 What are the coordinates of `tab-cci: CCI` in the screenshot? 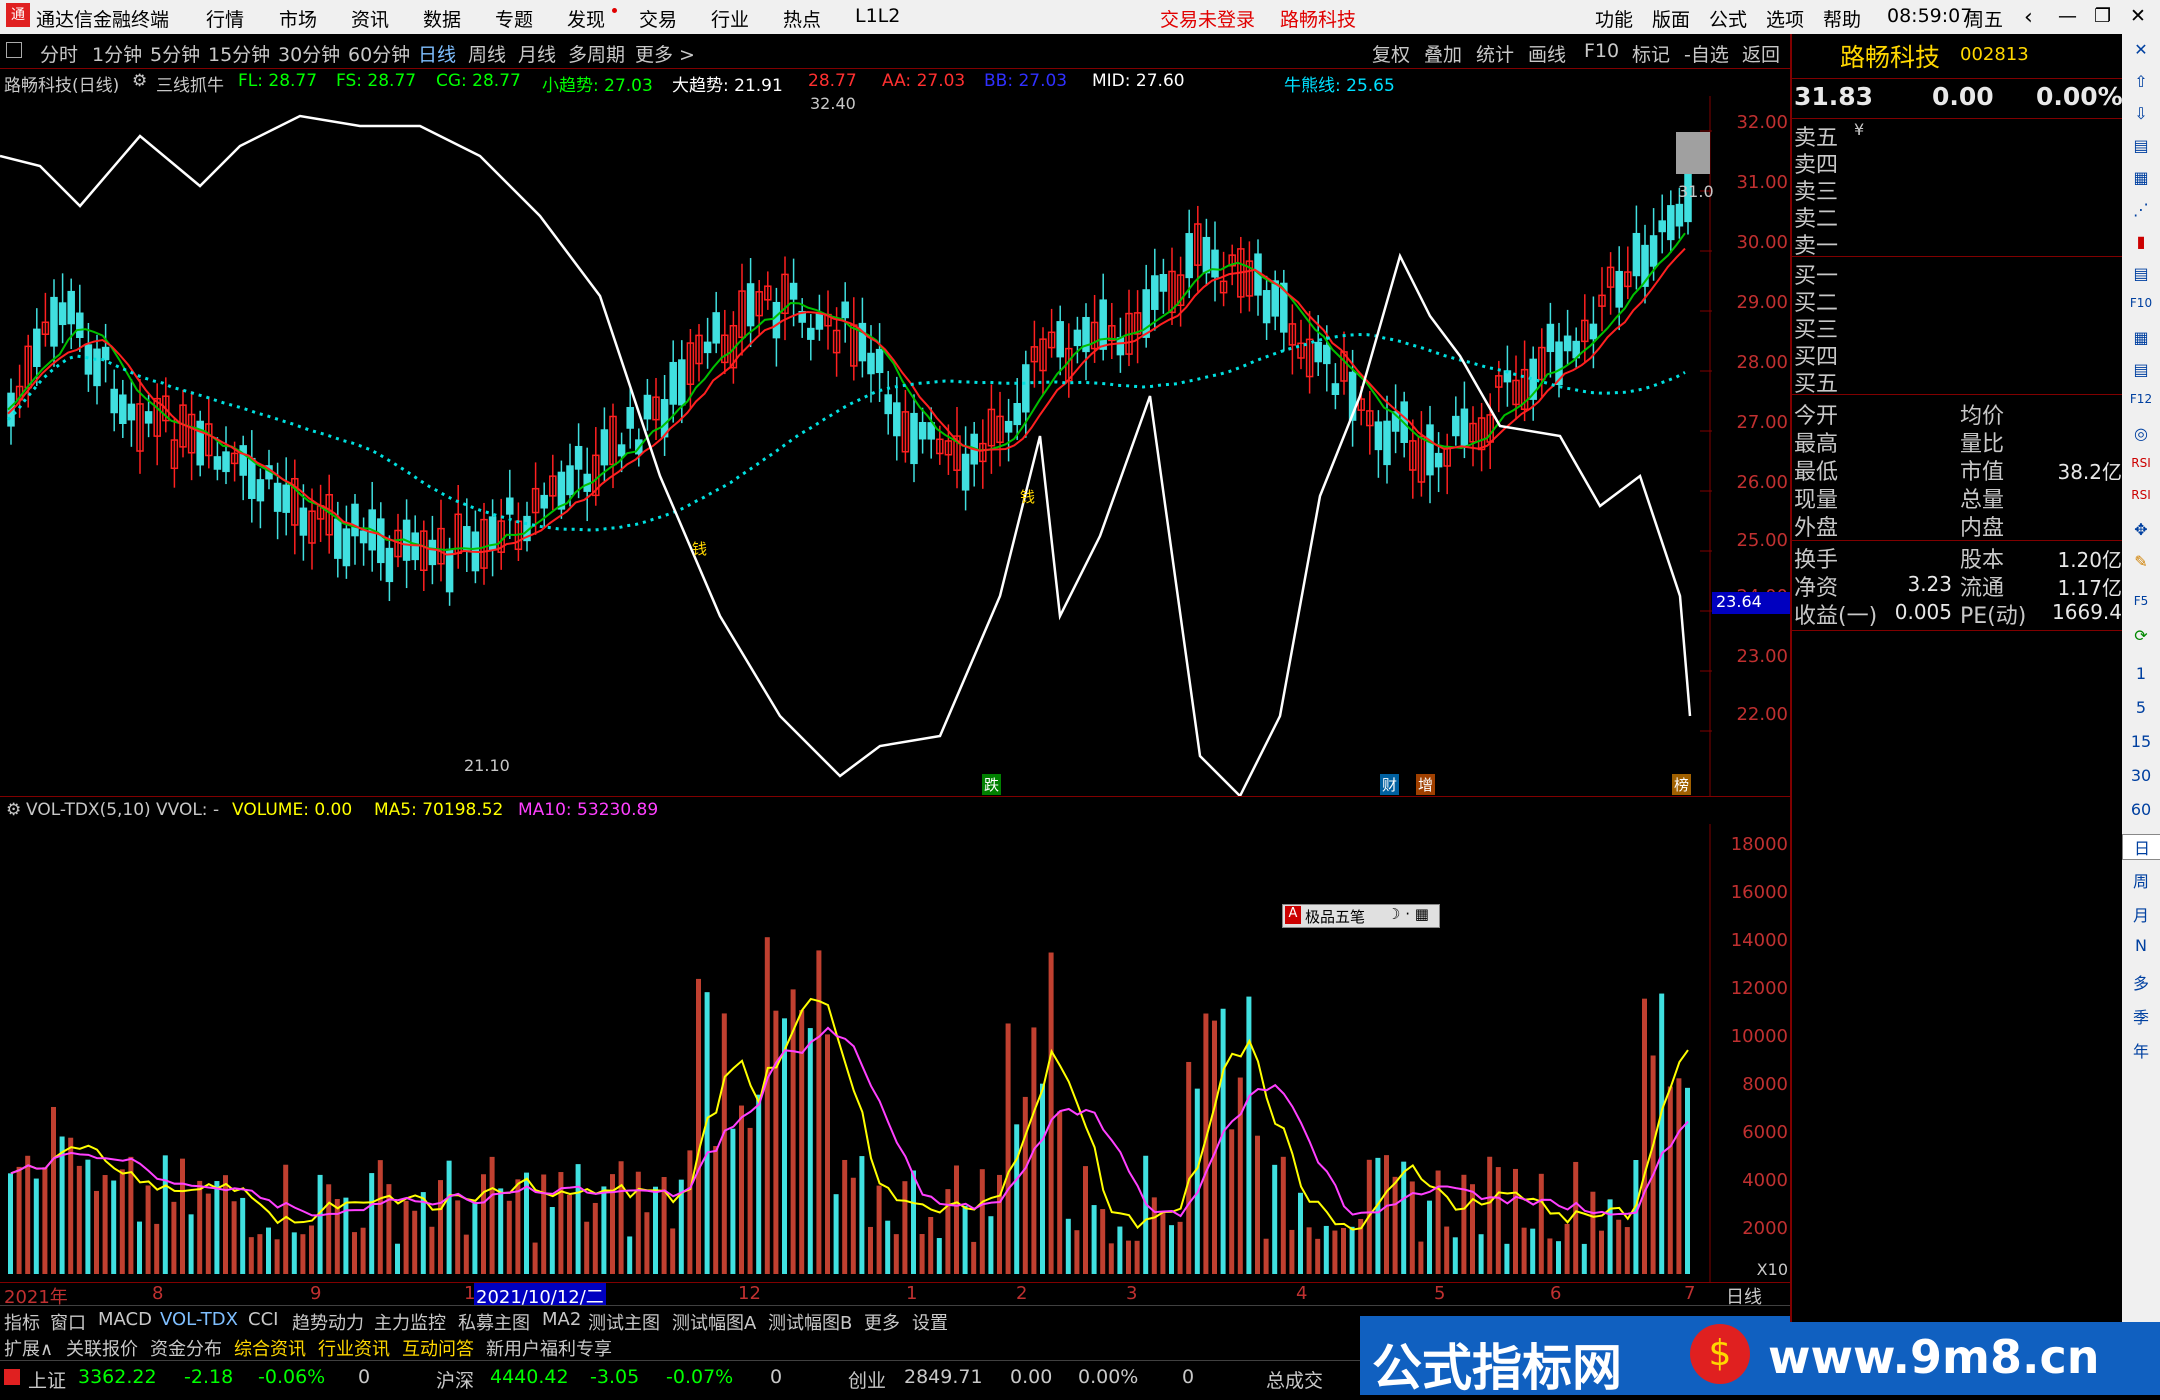 It's located at (263, 1319).